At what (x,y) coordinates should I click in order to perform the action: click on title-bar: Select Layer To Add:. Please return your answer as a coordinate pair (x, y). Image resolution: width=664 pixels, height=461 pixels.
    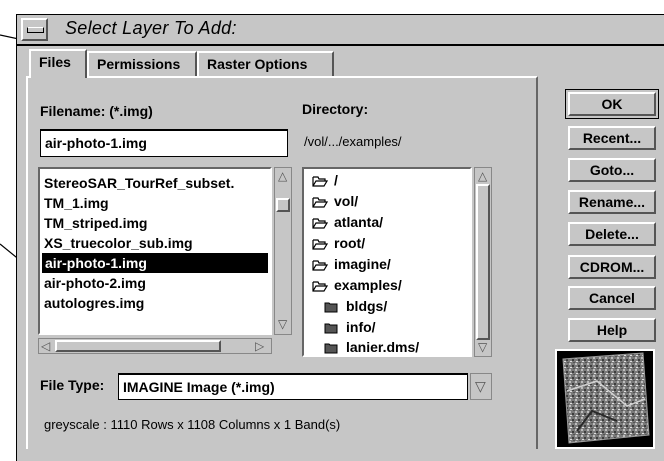
    Looking at the image, I should click on (340, 30).